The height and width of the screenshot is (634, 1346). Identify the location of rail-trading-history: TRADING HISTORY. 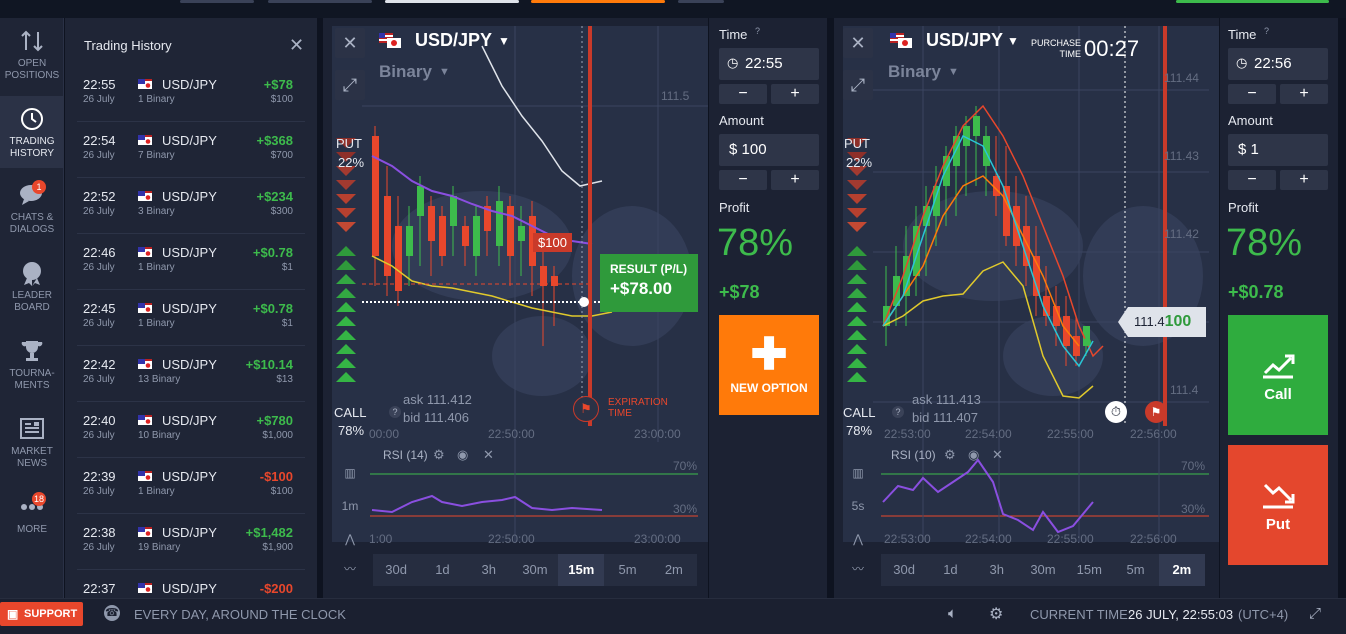
(32, 132).